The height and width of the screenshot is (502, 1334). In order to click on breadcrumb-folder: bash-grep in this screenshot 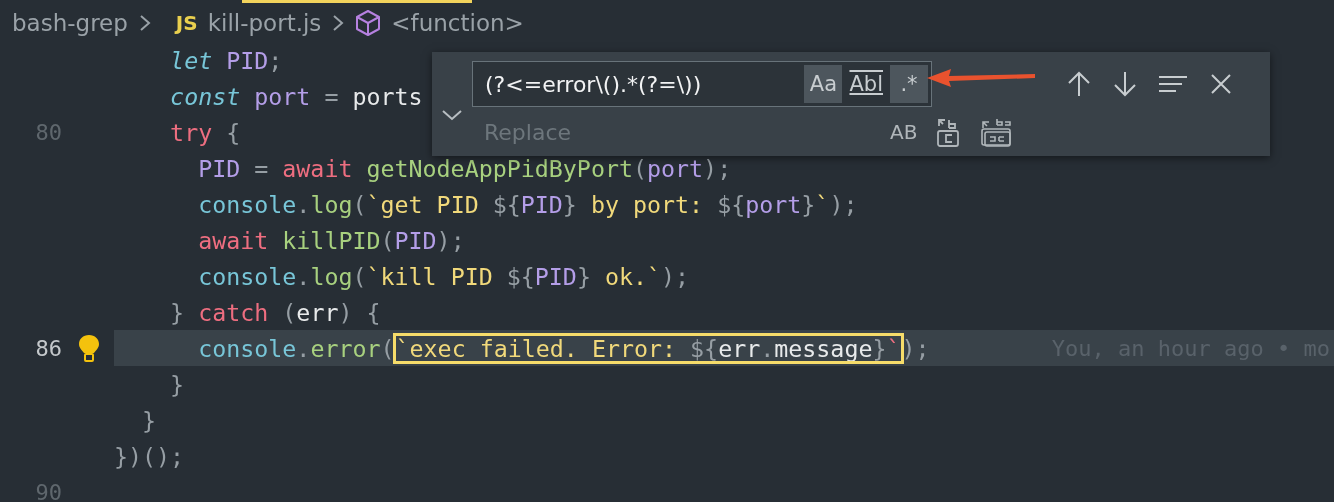, I will do `click(70, 22)`.